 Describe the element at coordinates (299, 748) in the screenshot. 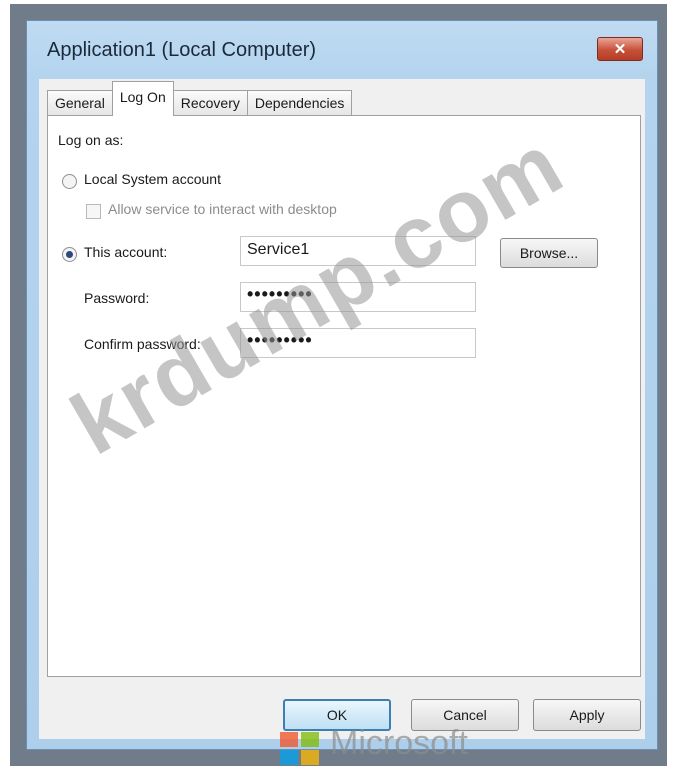

I see `microsoft-logo` at that location.